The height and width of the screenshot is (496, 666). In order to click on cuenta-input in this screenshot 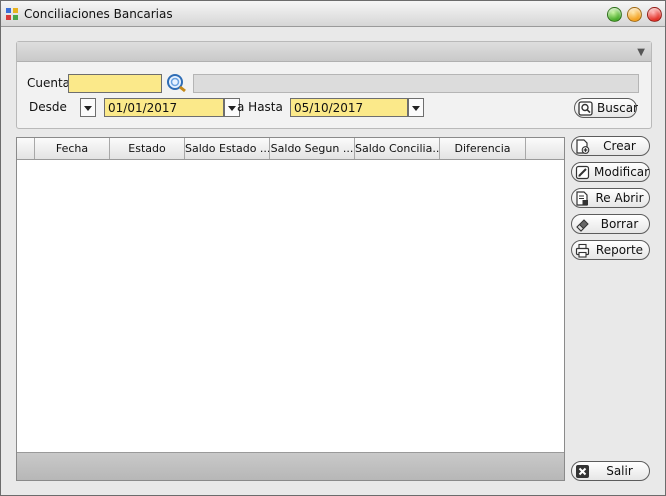, I will do `click(115, 83)`.